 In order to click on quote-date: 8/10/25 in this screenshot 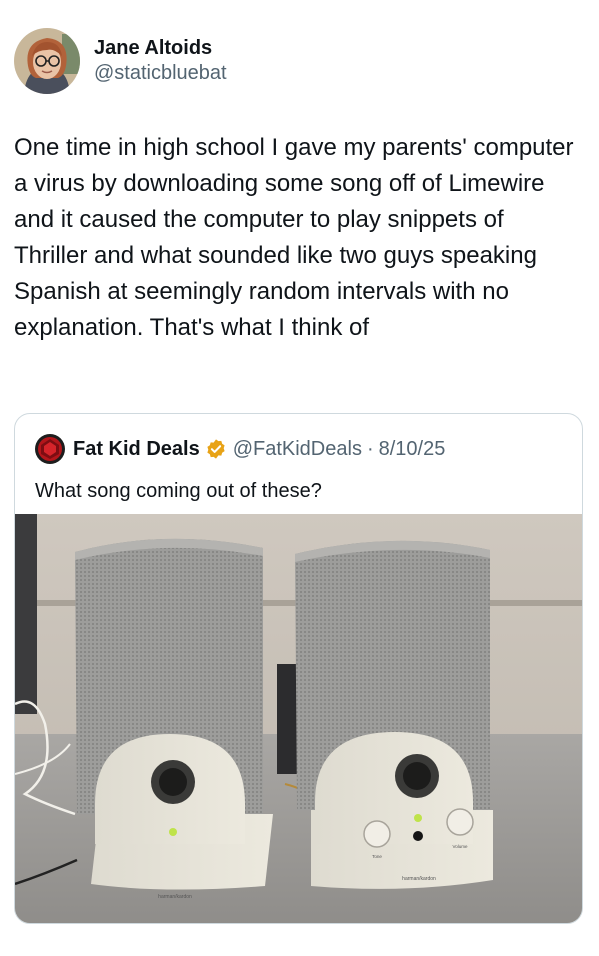, I will do `click(412, 449)`.